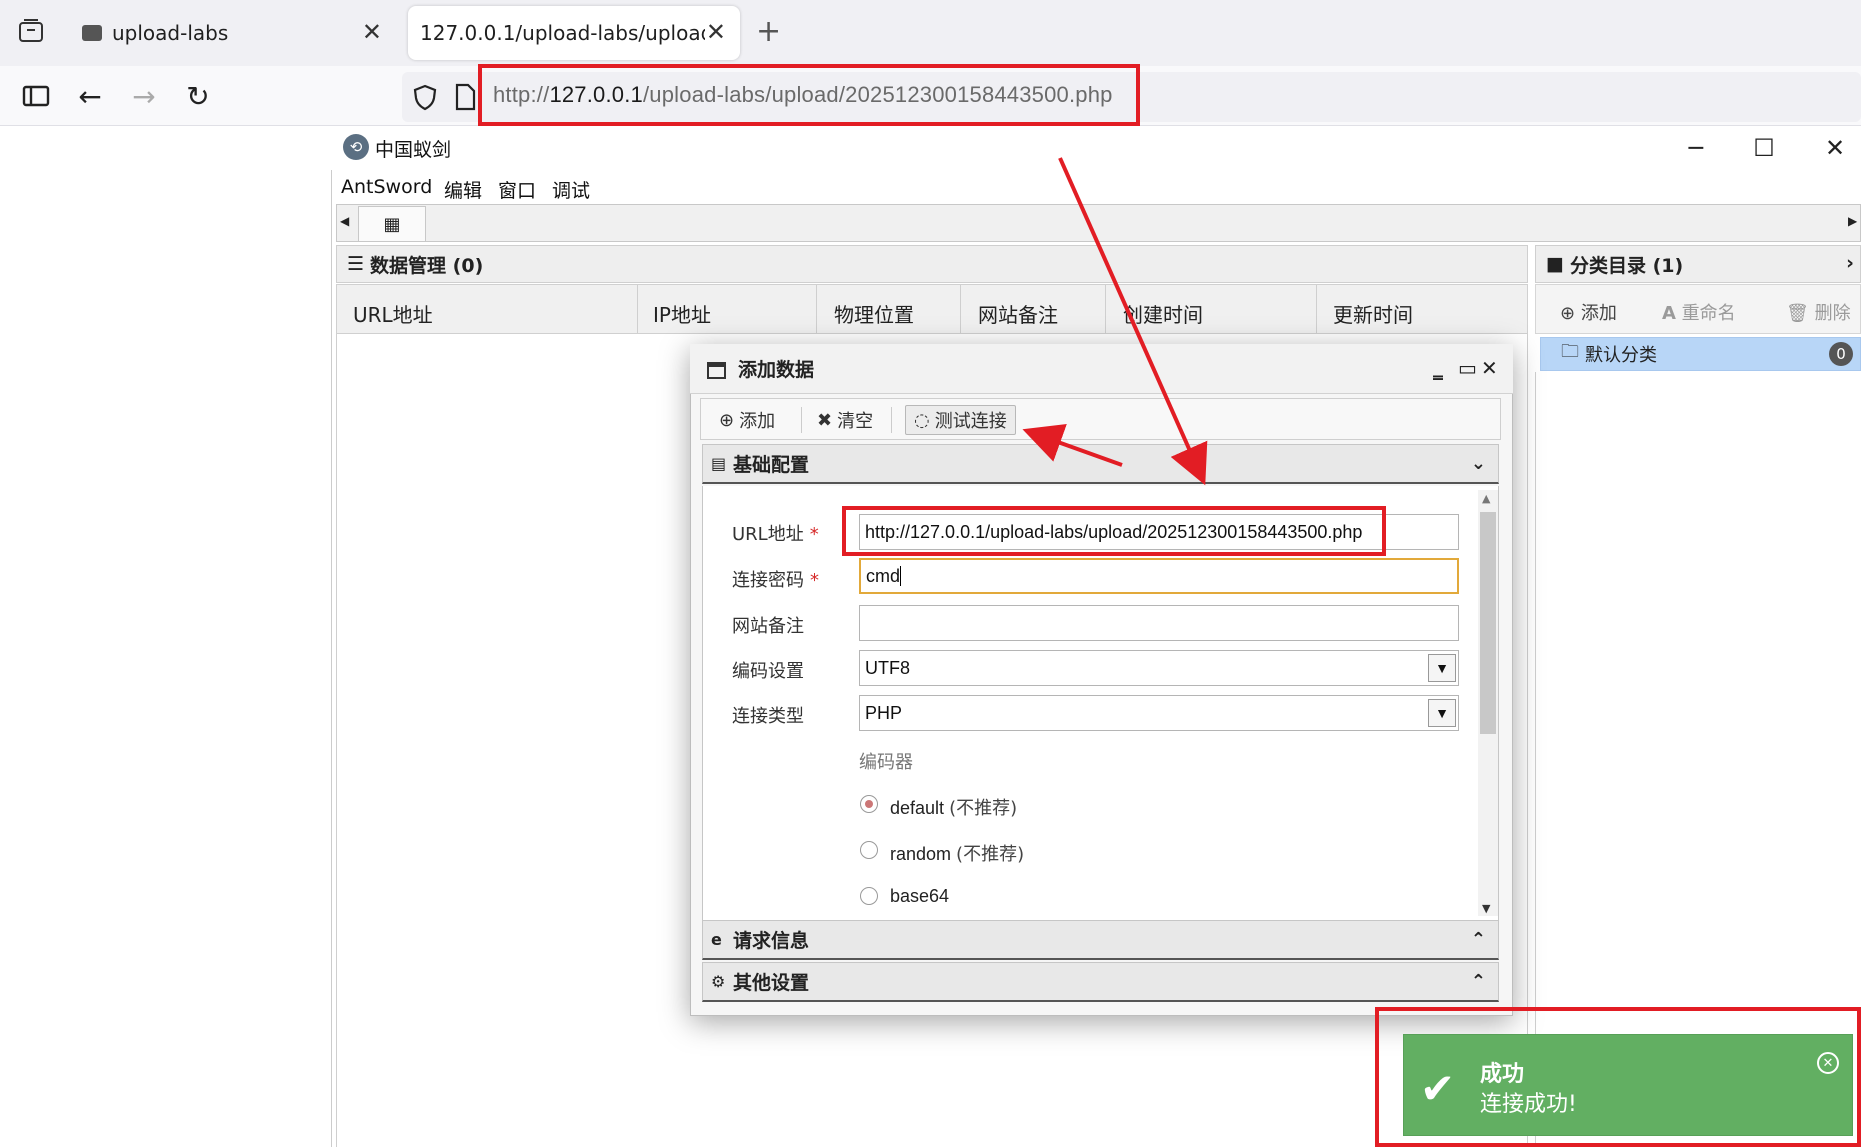 The height and width of the screenshot is (1147, 1861). I want to click on reload-icon: ↻, so click(198, 96).